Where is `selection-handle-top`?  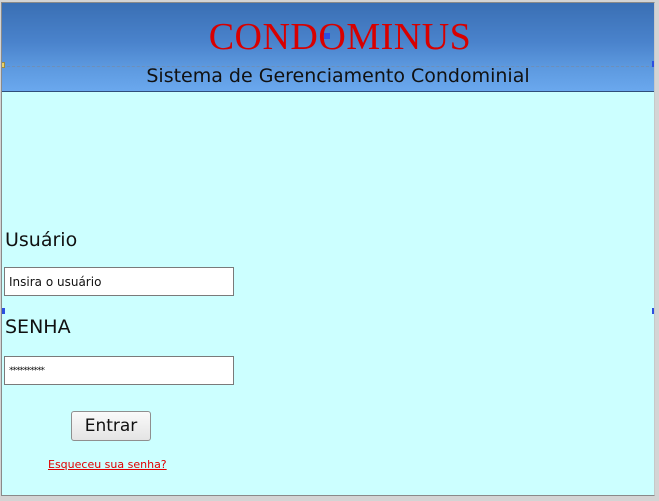
selection-handle-top is located at coordinates (327, 36).